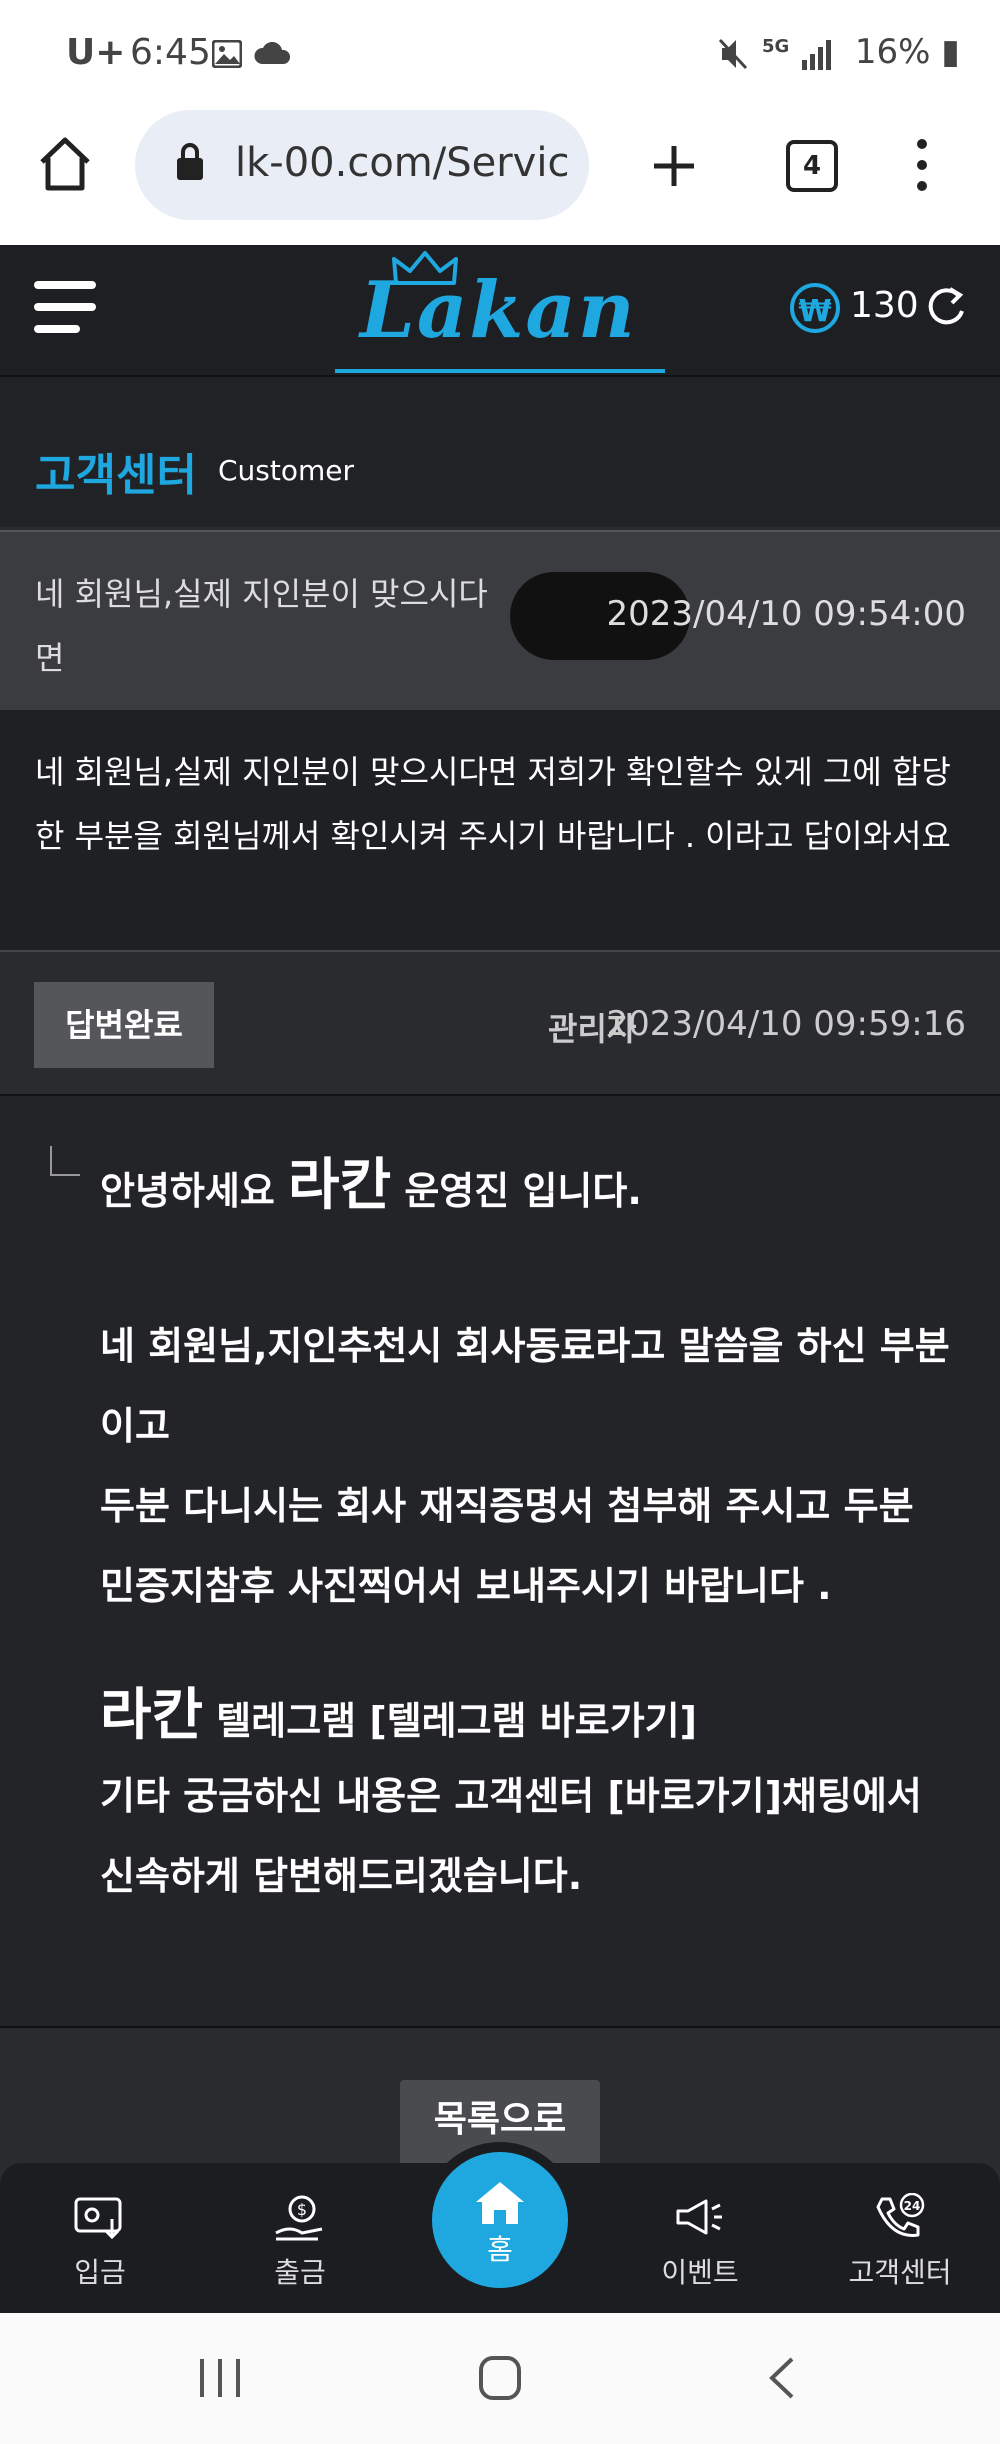  Describe the element at coordinates (124, 1025) in the screenshot. I see `answer-status-badge: 답변완료` at that location.